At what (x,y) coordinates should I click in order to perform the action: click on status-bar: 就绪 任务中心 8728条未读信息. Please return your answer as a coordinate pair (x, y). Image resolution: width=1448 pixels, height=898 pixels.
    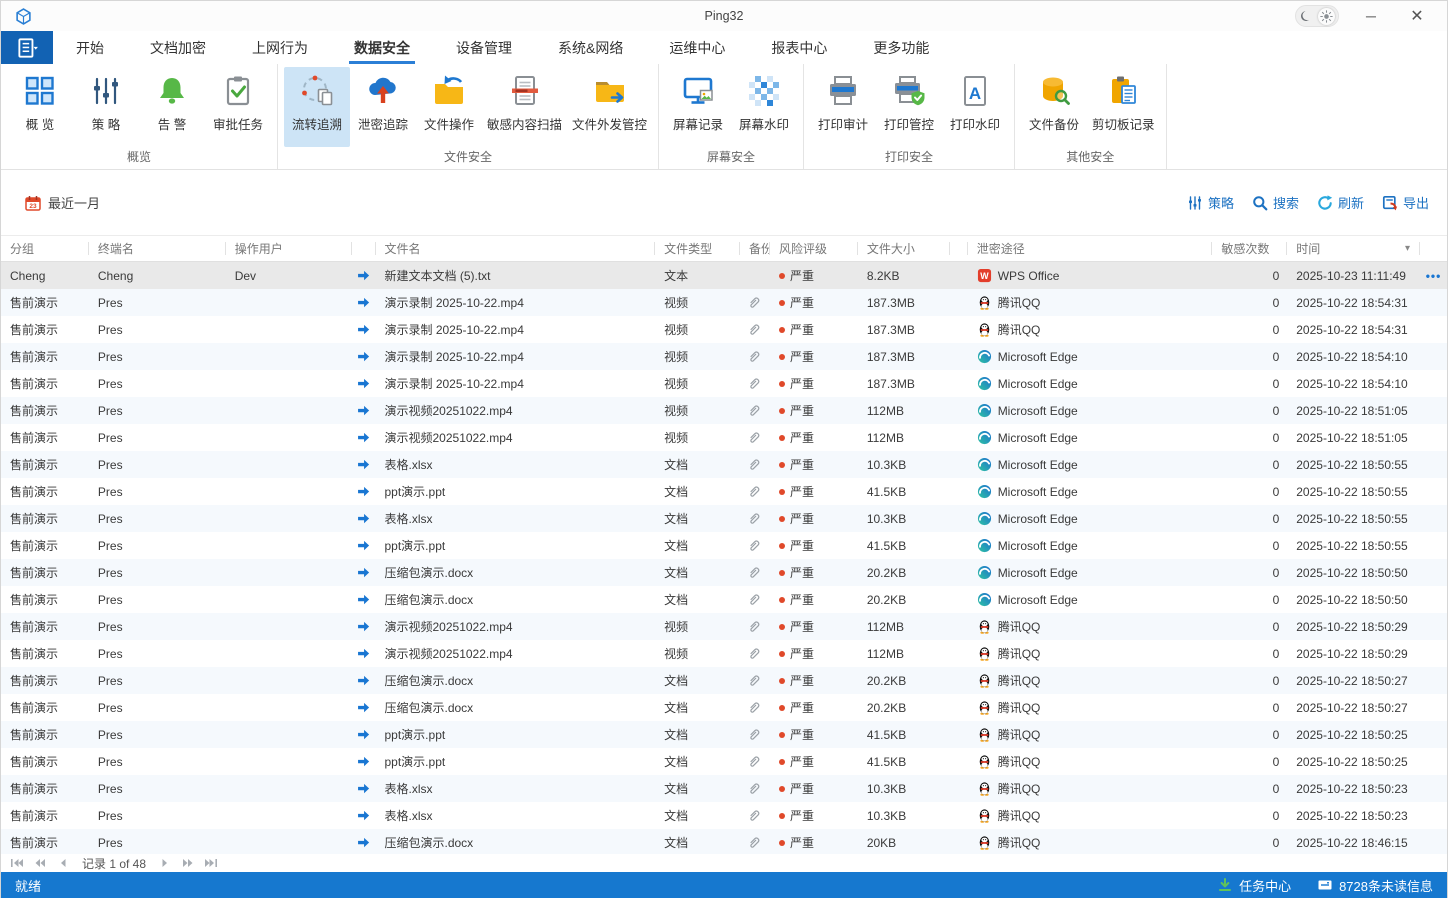
    Looking at the image, I should click on (724, 885).